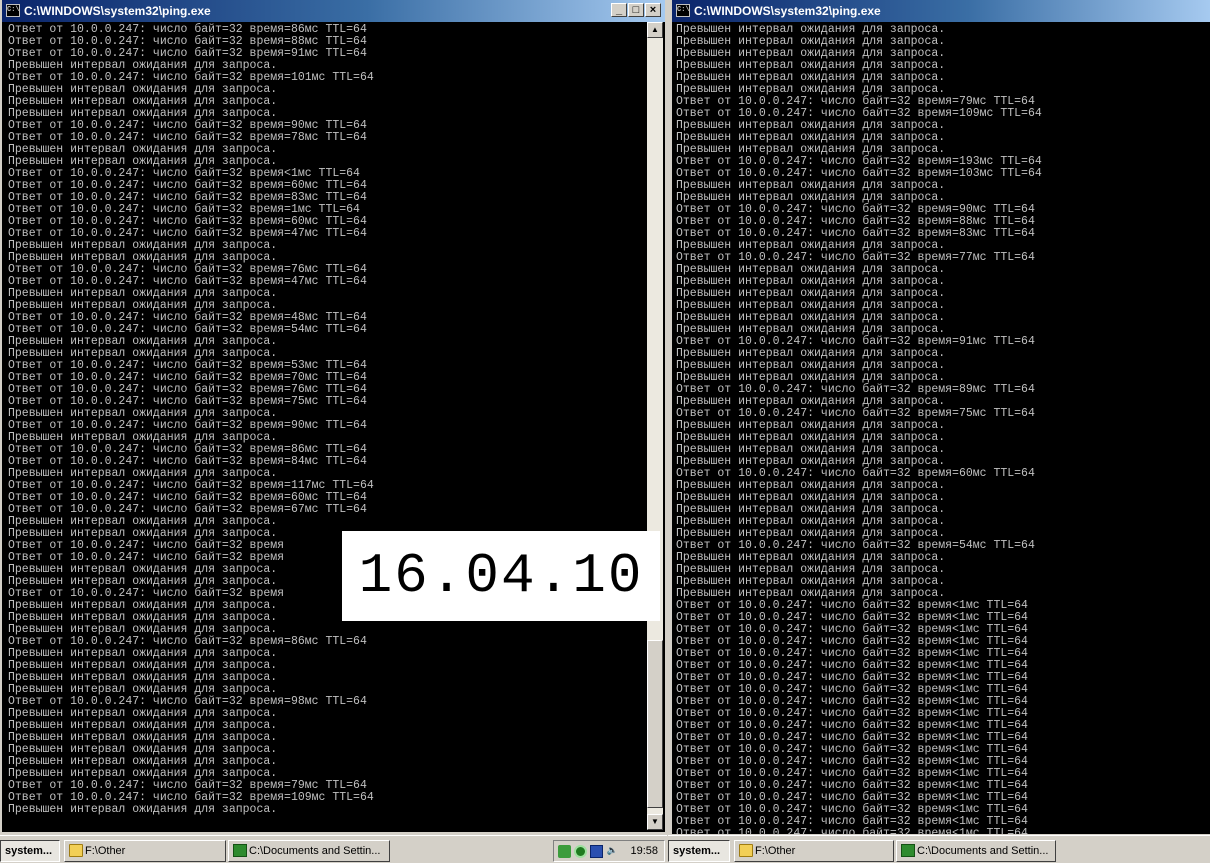 The width and height of the screenshot is (1210, 863). I want to click on tray-clock: 19:58, so click(644, 851).